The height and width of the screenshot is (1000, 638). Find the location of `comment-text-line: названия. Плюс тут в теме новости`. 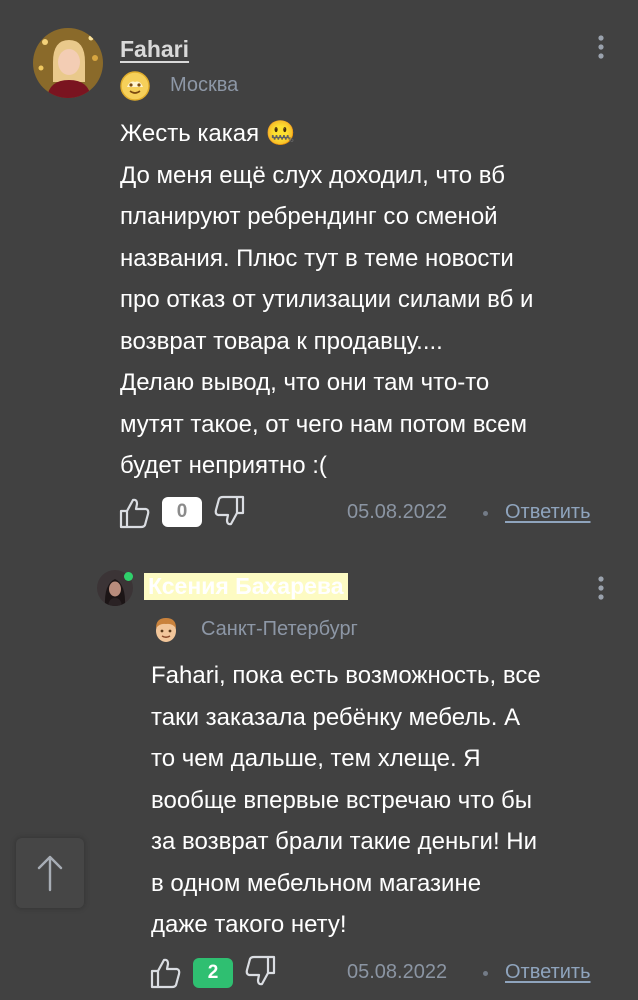

comment-text-line: названия. Плюс тут в теме новости is located at coordinates (317, 258).